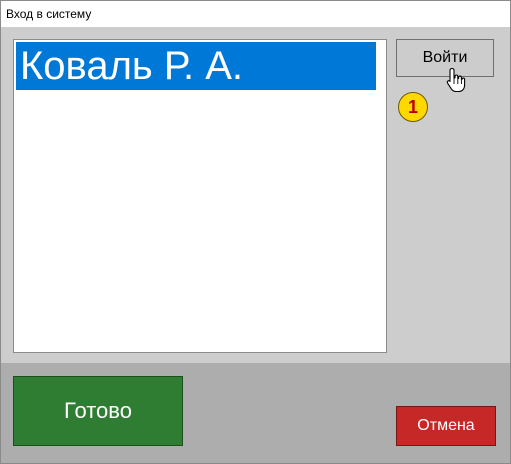  Describe the element at coordinates (456, 80) in the screenshot. I see `hand-pointer-icon` at that location.